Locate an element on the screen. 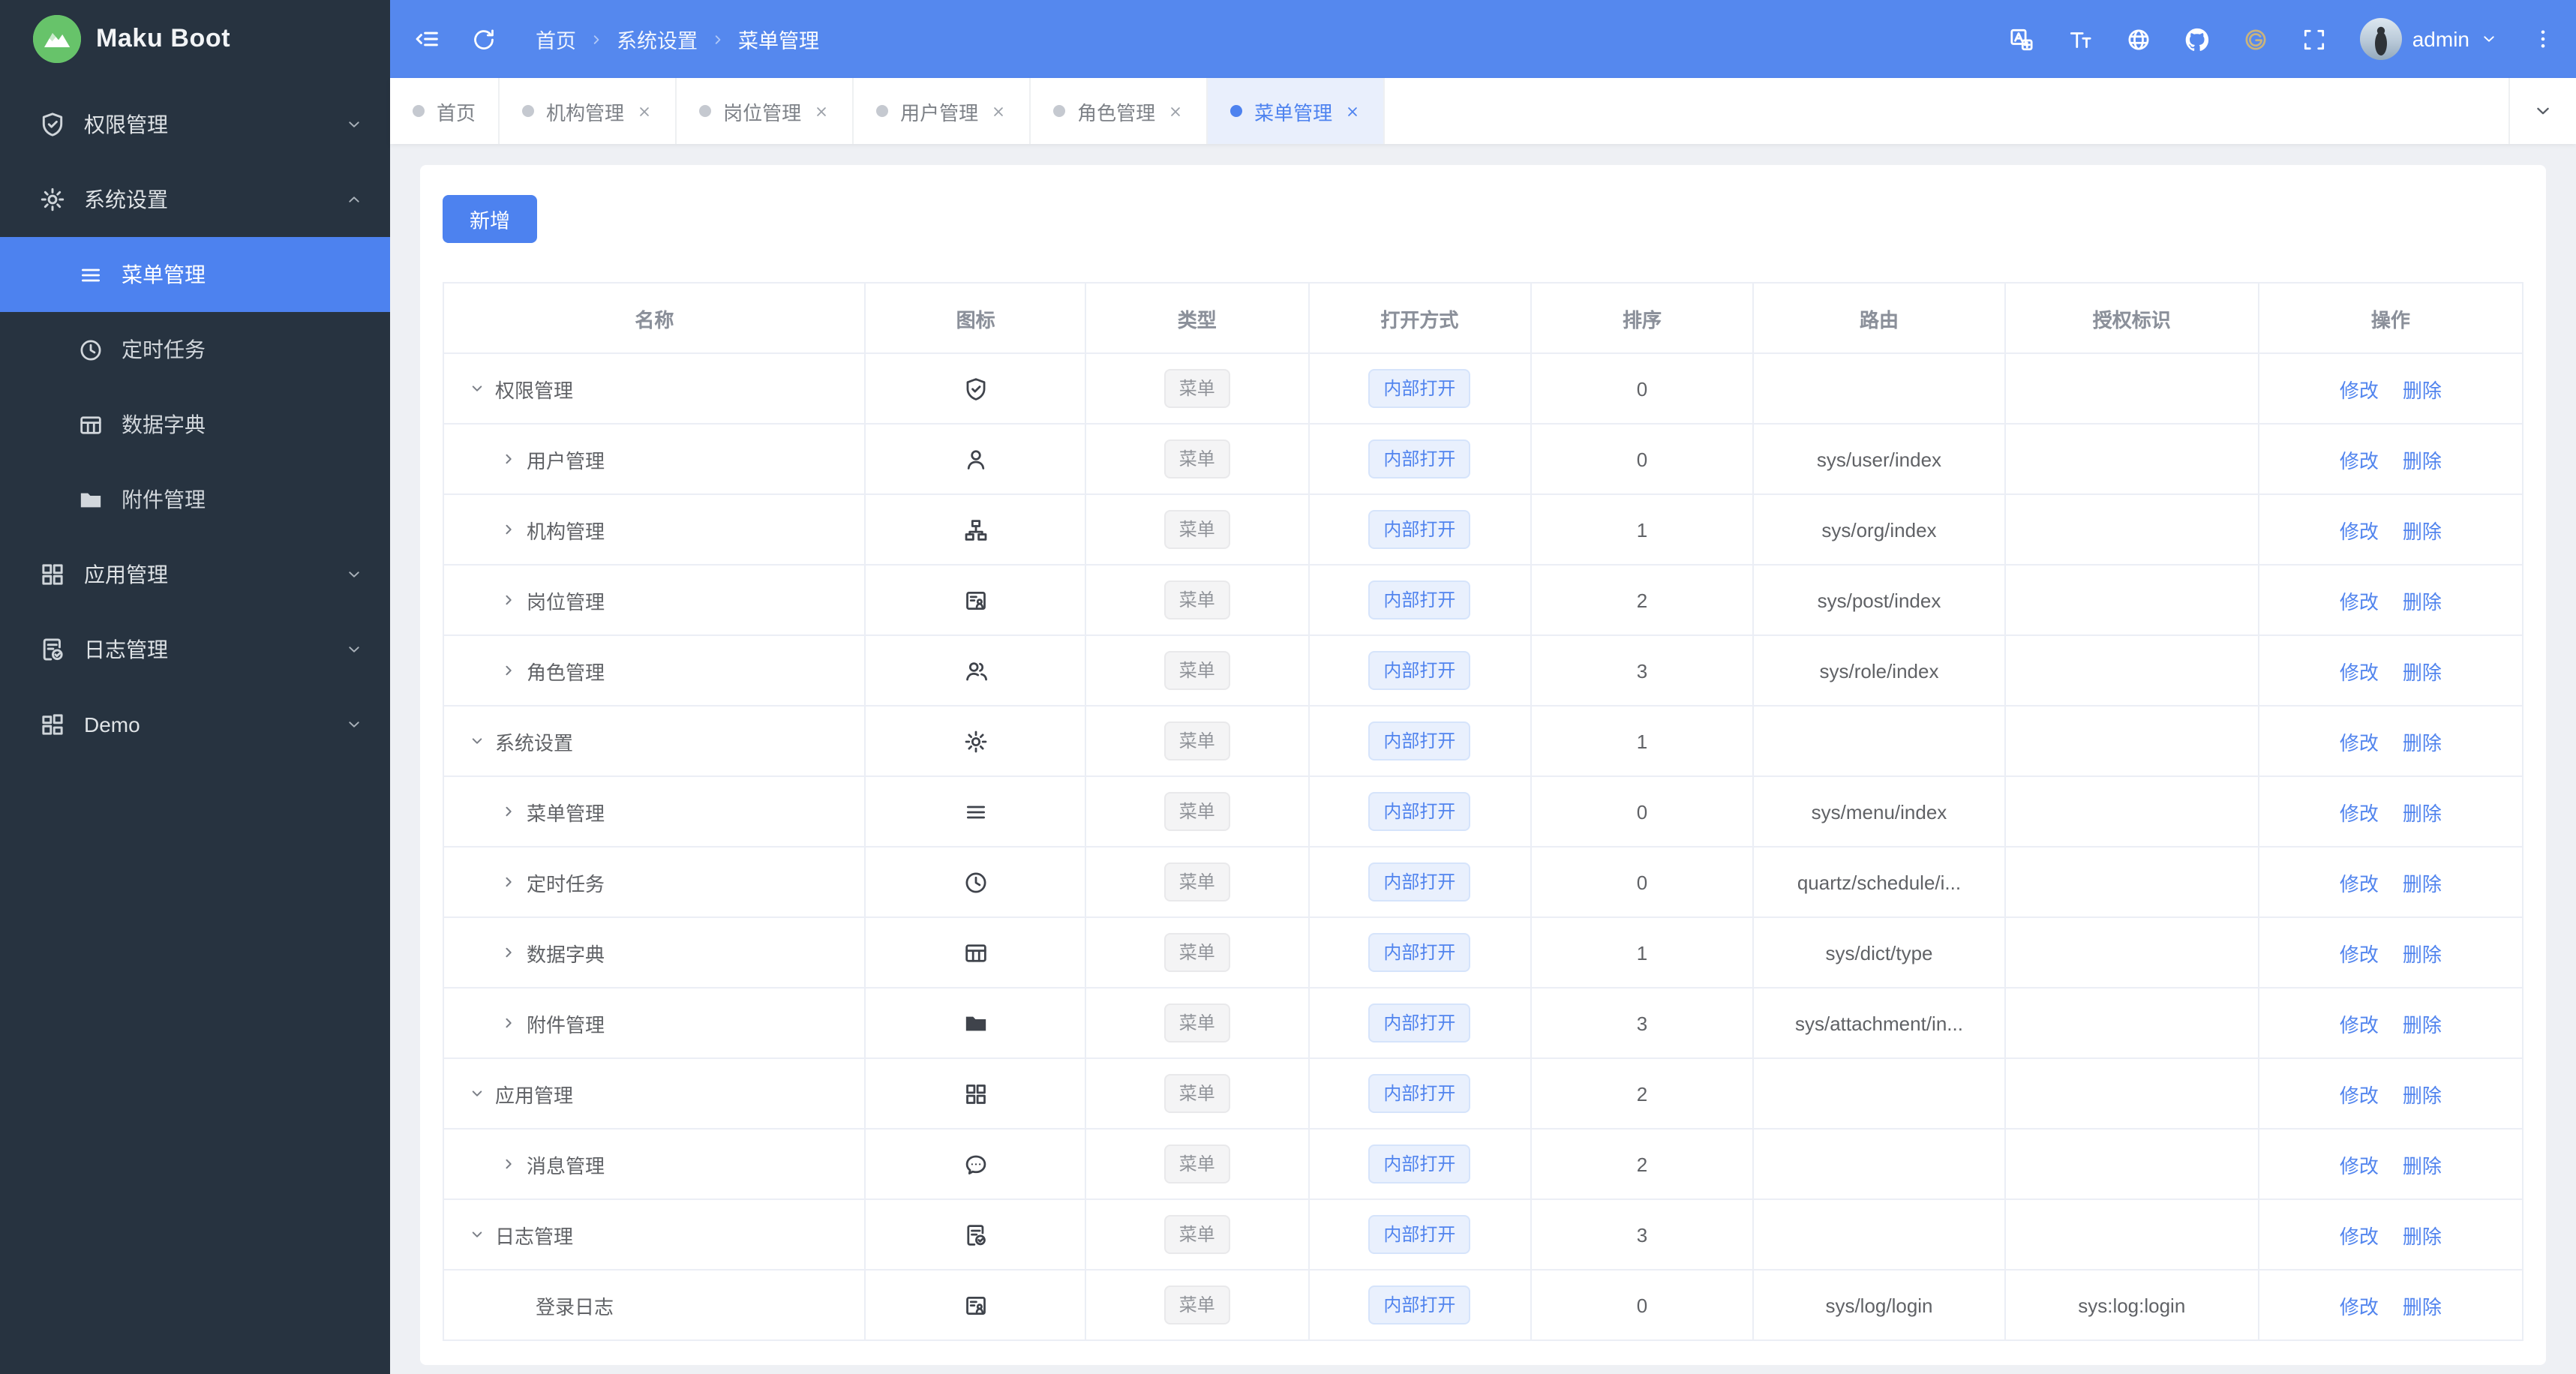 The height and width of the screenshot is (1374, 2576). table-row: 数据字典 菜单 内部打开 1 sys/dict/type 修改 删除 is located at coordinates (1483, 952).